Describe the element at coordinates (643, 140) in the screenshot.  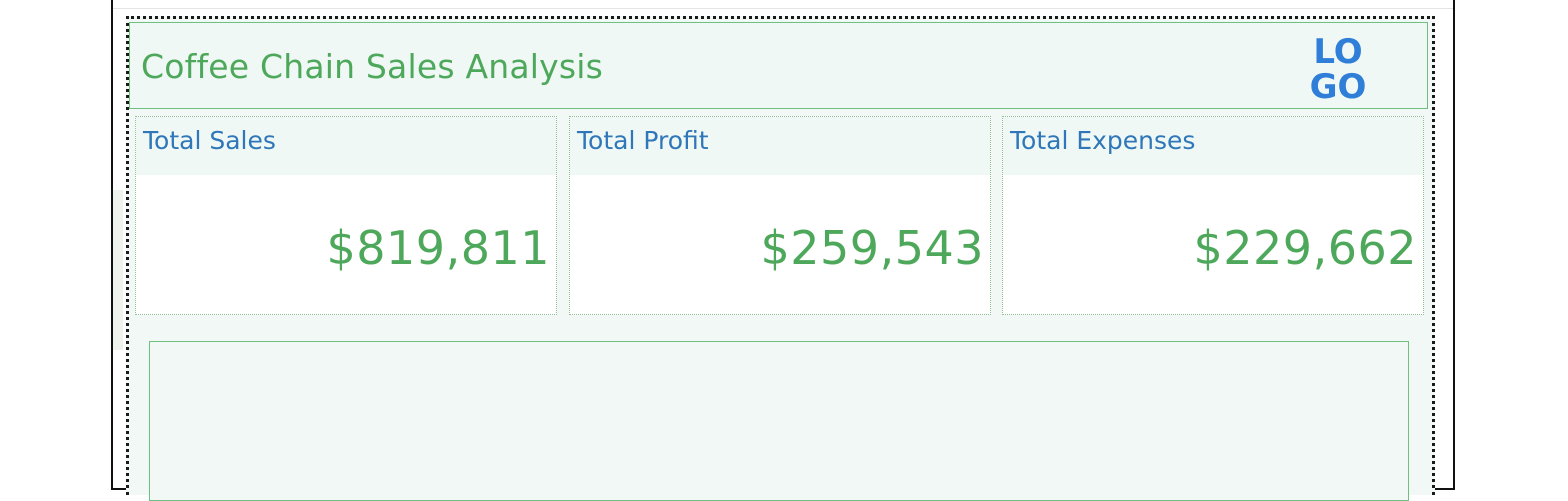
I see `kpi-label: Total Profit` at that location.